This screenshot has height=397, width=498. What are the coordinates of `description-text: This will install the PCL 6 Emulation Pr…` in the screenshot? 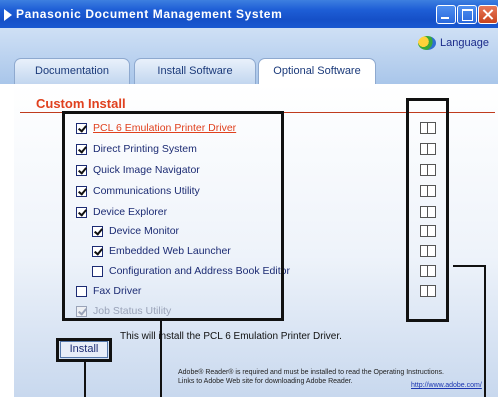 It's located at (231, 336).